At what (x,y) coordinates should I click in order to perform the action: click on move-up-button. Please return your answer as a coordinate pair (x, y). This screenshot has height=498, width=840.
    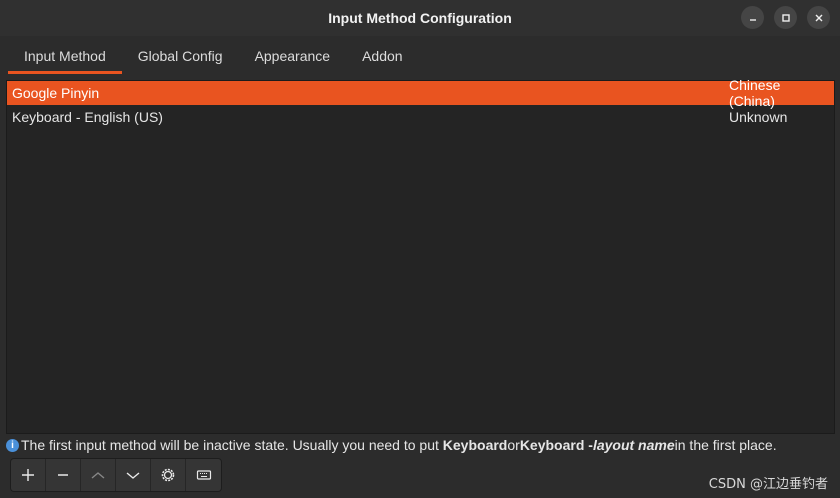
    Looking at the image, I should click on (98, 475).